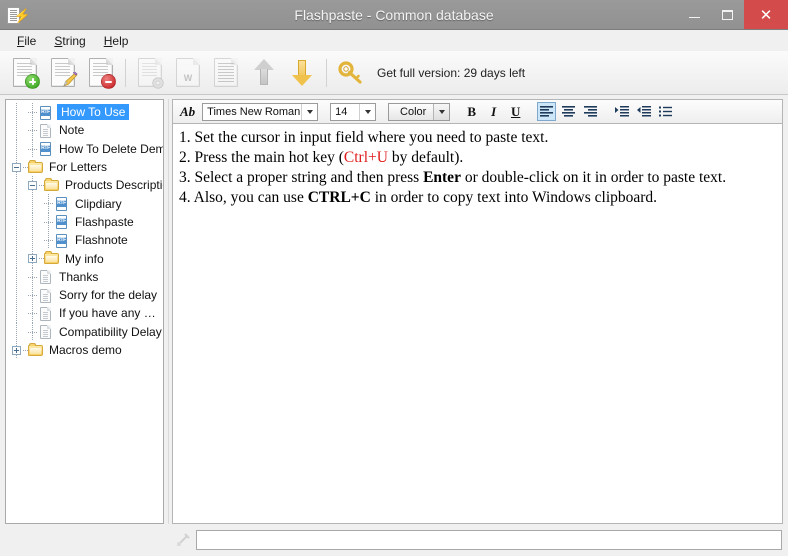 Image resolution: width=788 pixels, height=556 pixels. Describe the element at coordinates (69, 41) in the screenshot. I see `menu-item-string: String` at that location.